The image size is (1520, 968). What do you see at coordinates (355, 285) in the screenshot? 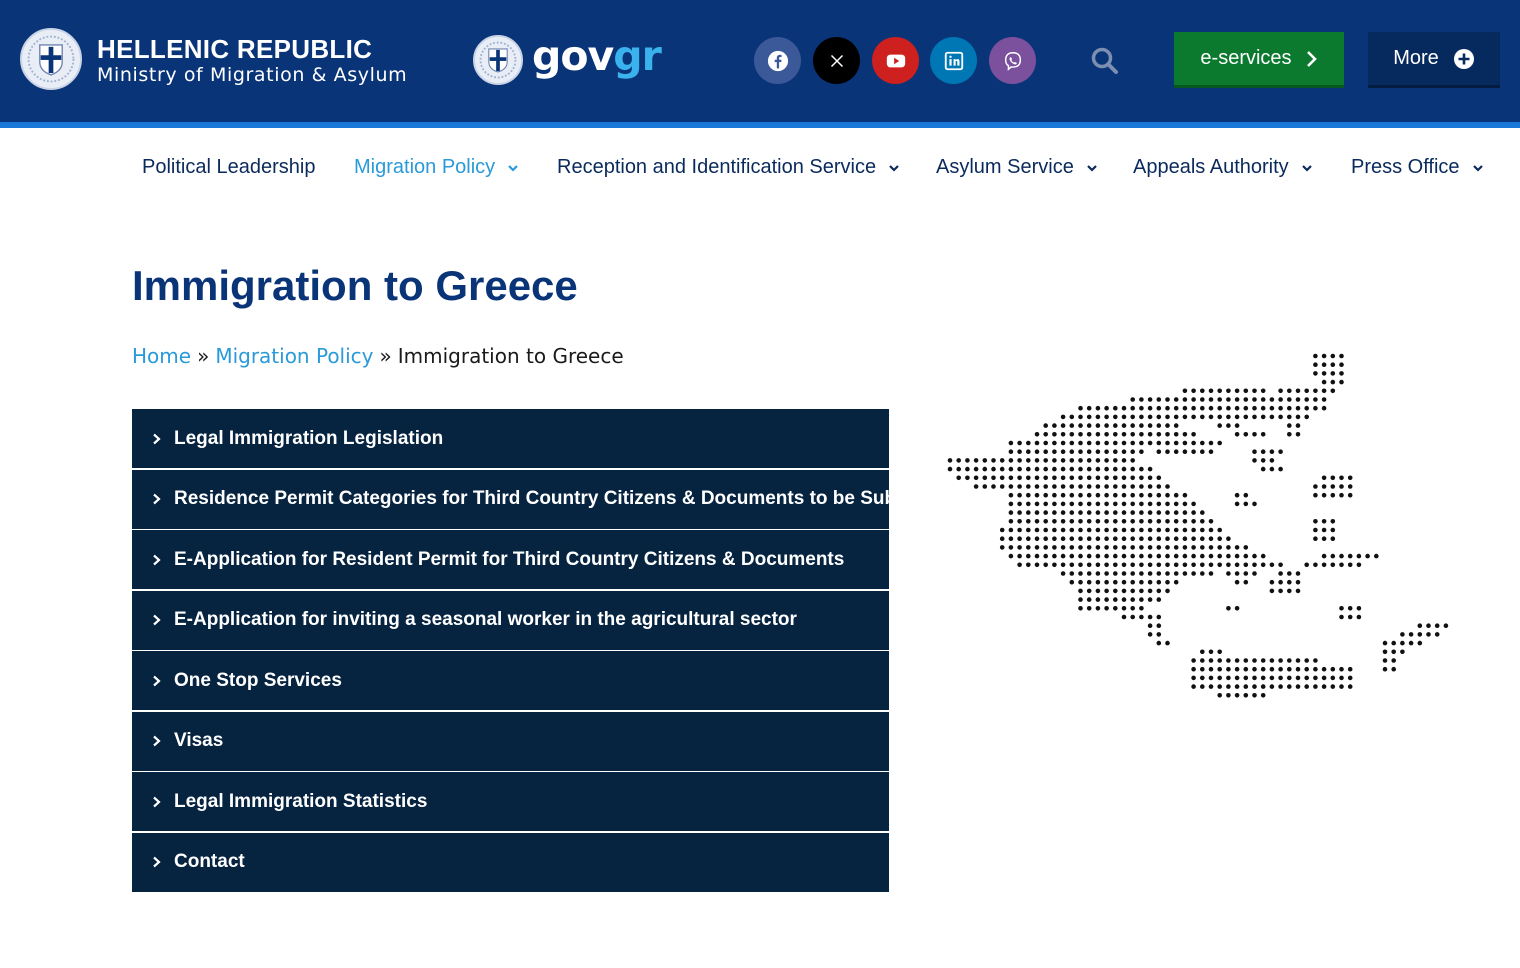
I see `page-title: Immigration to Greece` at bounding box center [355, 285].